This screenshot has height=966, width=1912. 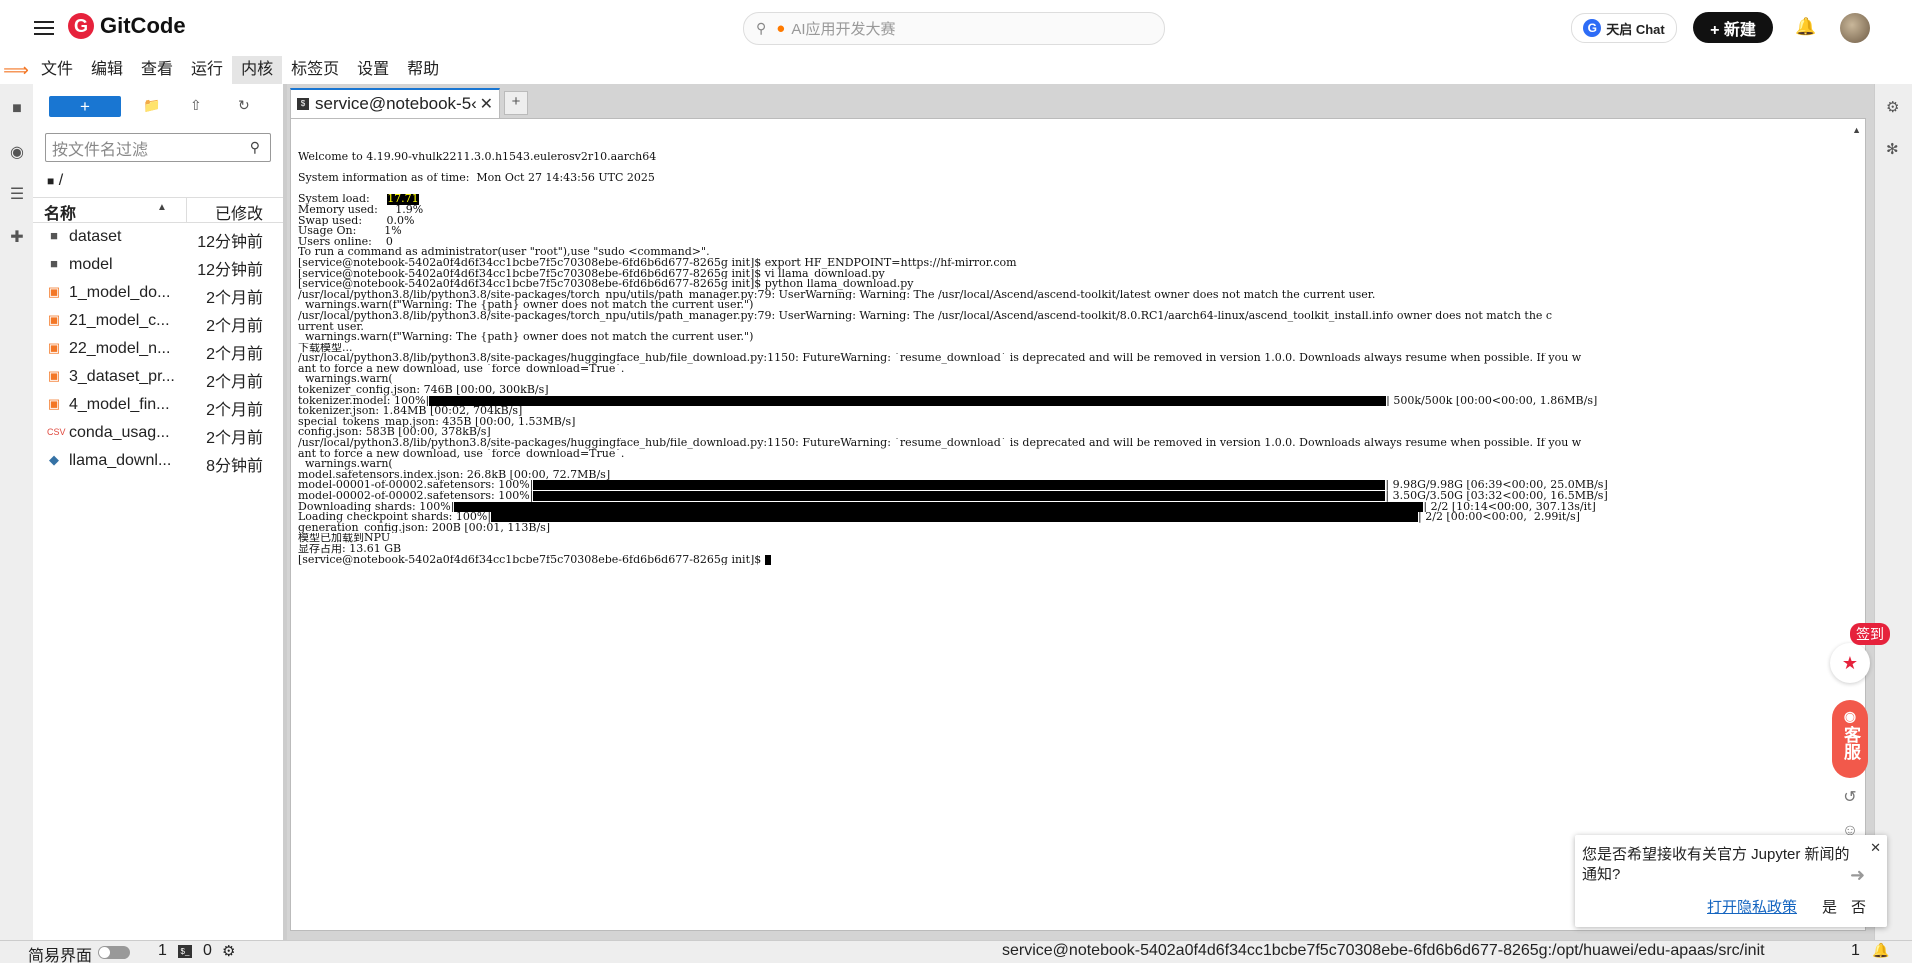 I want to click on gitcode-logo-icon: G, so click(x=81, y=26).